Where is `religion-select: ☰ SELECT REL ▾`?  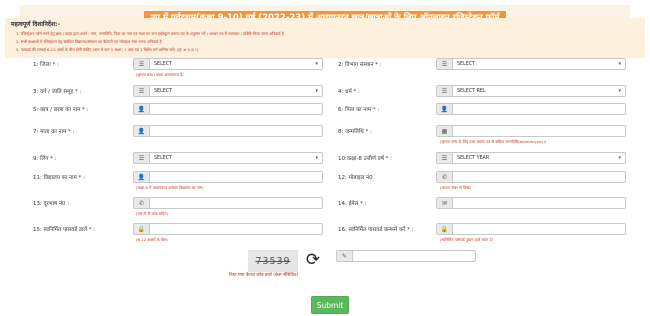 religion-select: ☰ SELECT REL ▾ is located at coordinates (531, 91).